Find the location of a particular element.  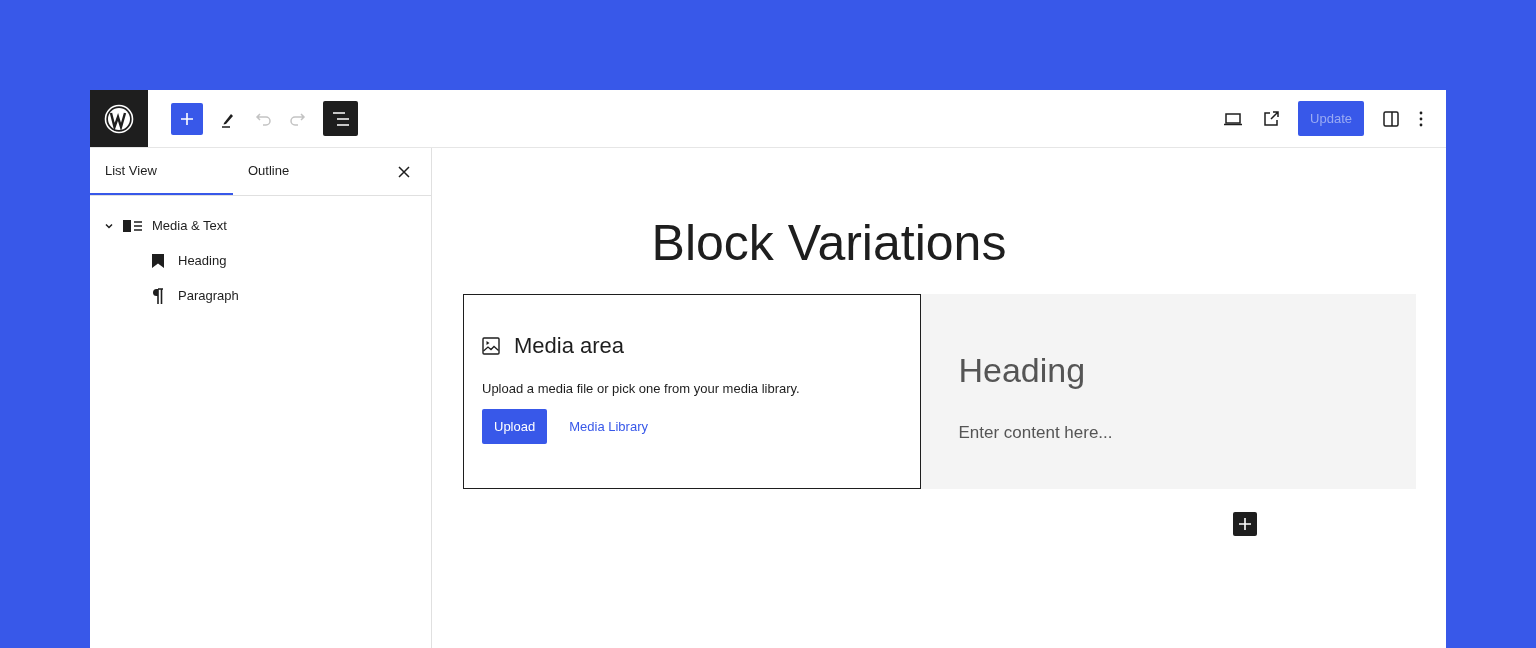

wordpress-logo-icon is located at coordinates (119, 118).